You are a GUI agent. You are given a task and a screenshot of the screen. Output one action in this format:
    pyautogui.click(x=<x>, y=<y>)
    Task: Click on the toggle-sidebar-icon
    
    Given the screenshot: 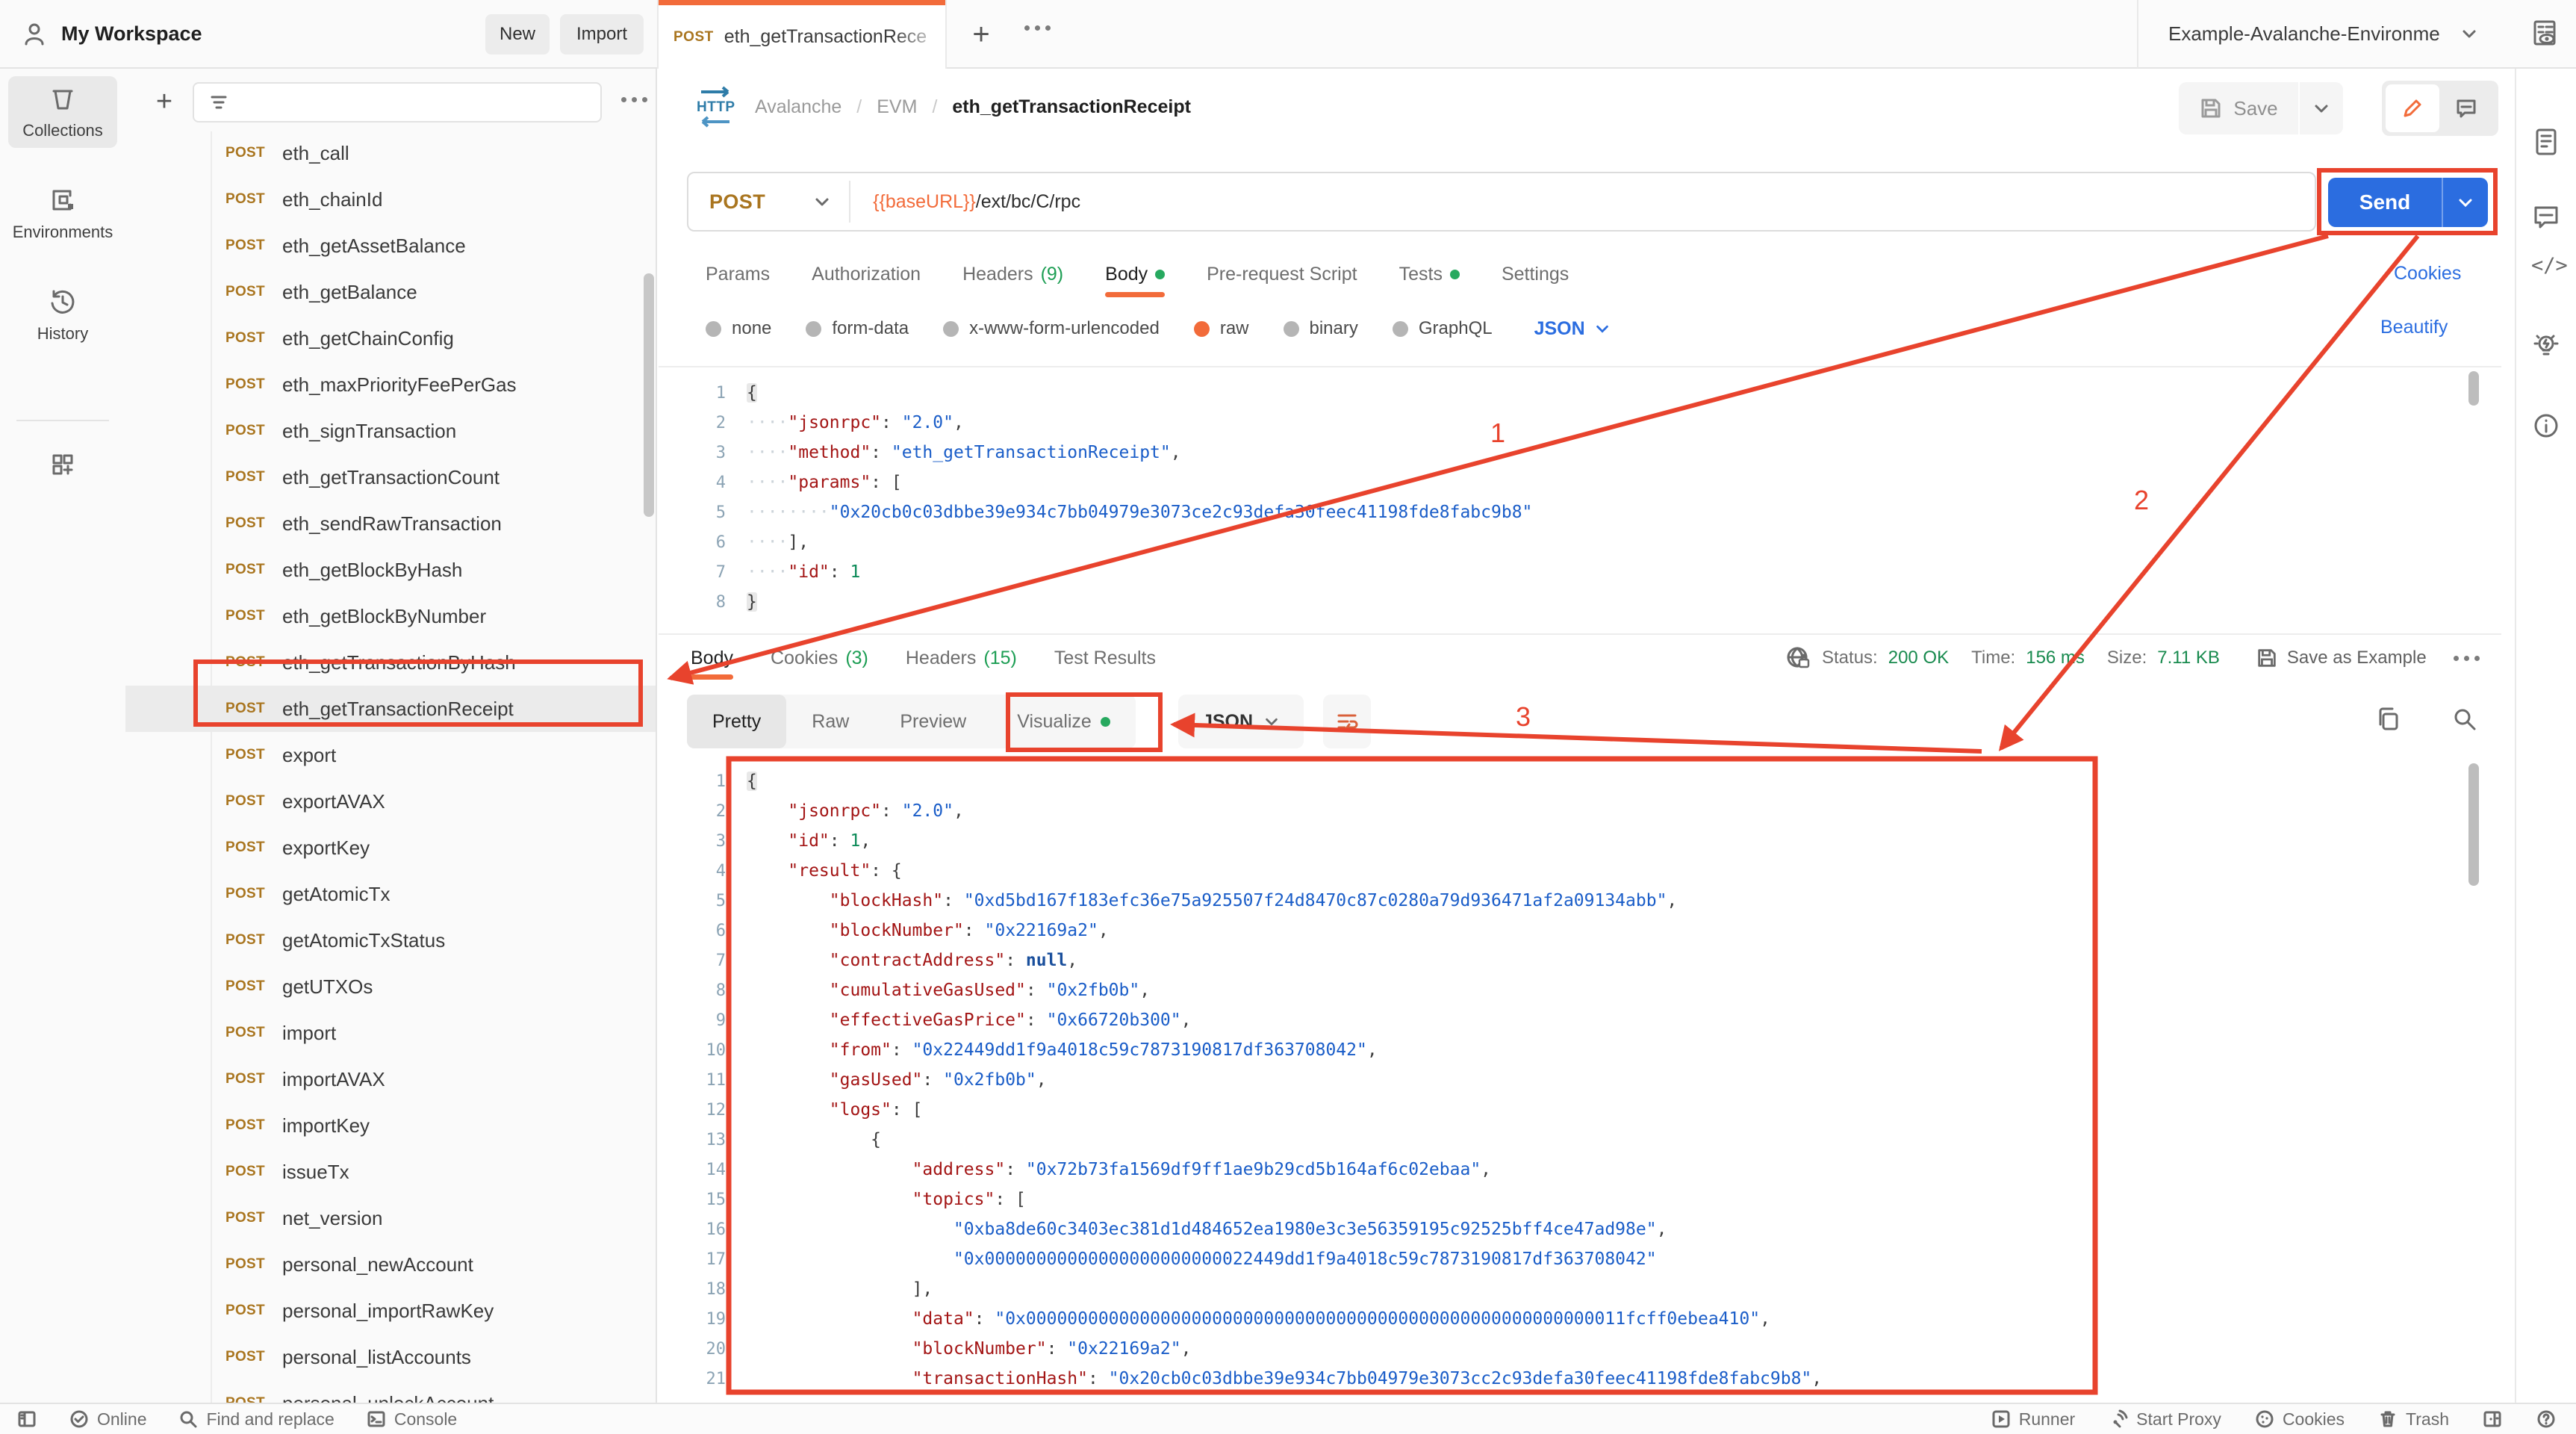 What is the action you would take?
    pyautogui.click(x=26, y=1419)
    